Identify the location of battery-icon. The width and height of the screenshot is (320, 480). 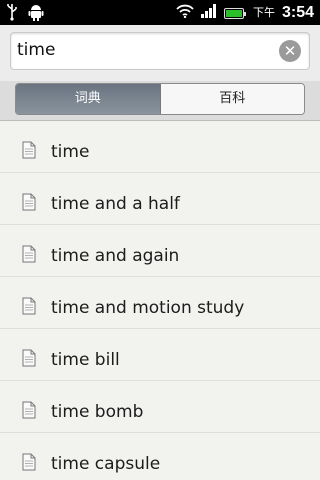
(234, 13).